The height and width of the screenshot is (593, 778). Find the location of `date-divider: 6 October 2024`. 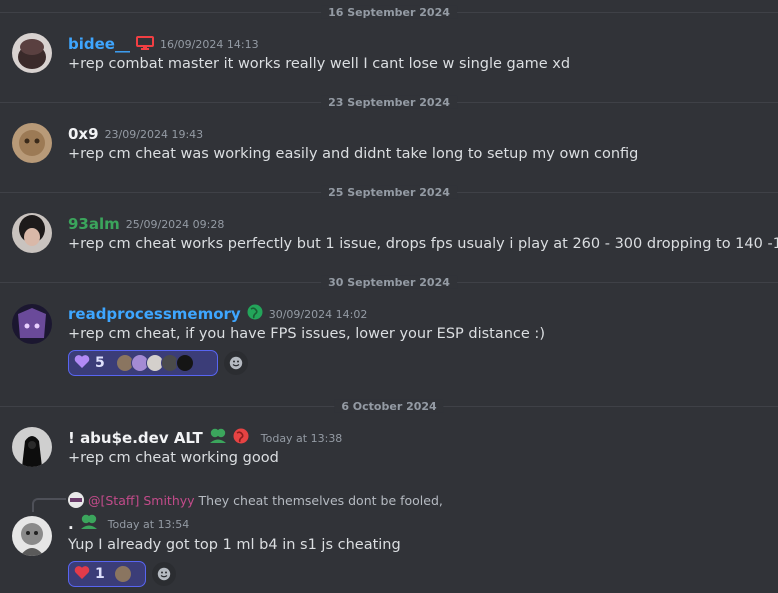

date-divider: 6 October 2024 is located at coordinates (389, 406).